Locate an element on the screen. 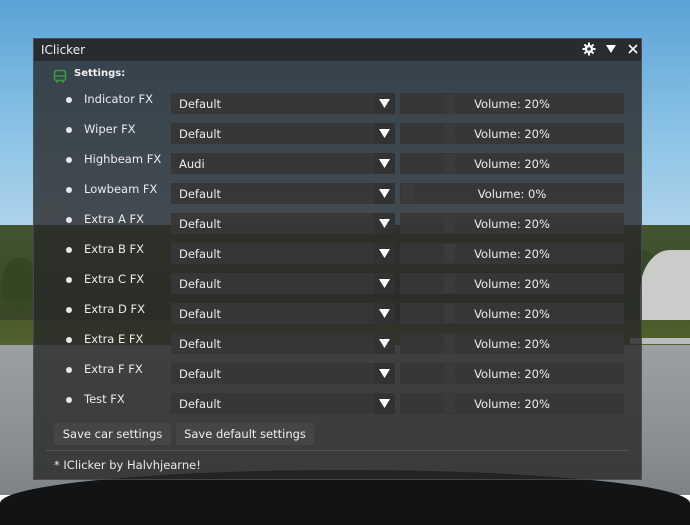  save-car-settings-button: Save car settings is located at coordinates (112, 434).